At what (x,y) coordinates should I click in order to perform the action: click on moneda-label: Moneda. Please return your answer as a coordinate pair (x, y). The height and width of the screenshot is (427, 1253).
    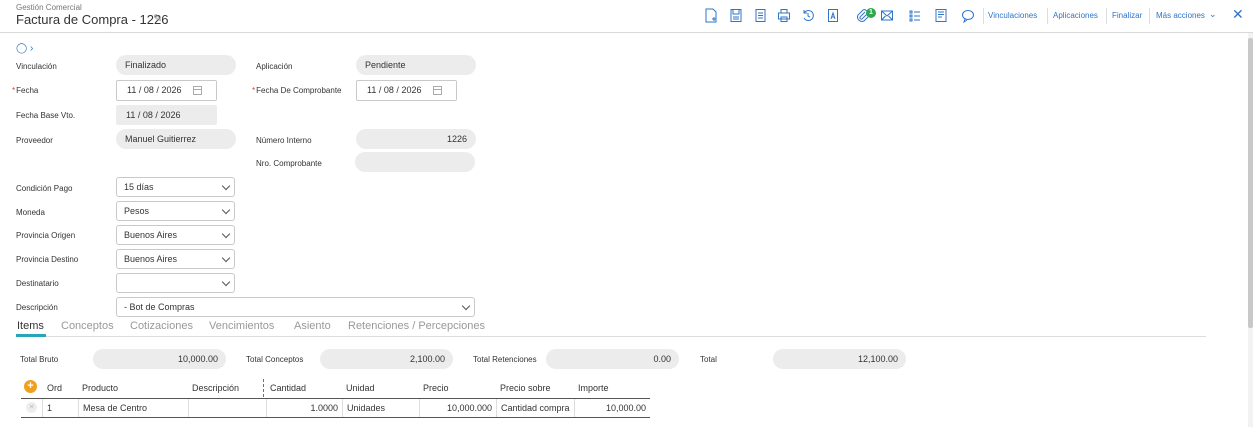
    Looking at the image, I should click on (30, 212).